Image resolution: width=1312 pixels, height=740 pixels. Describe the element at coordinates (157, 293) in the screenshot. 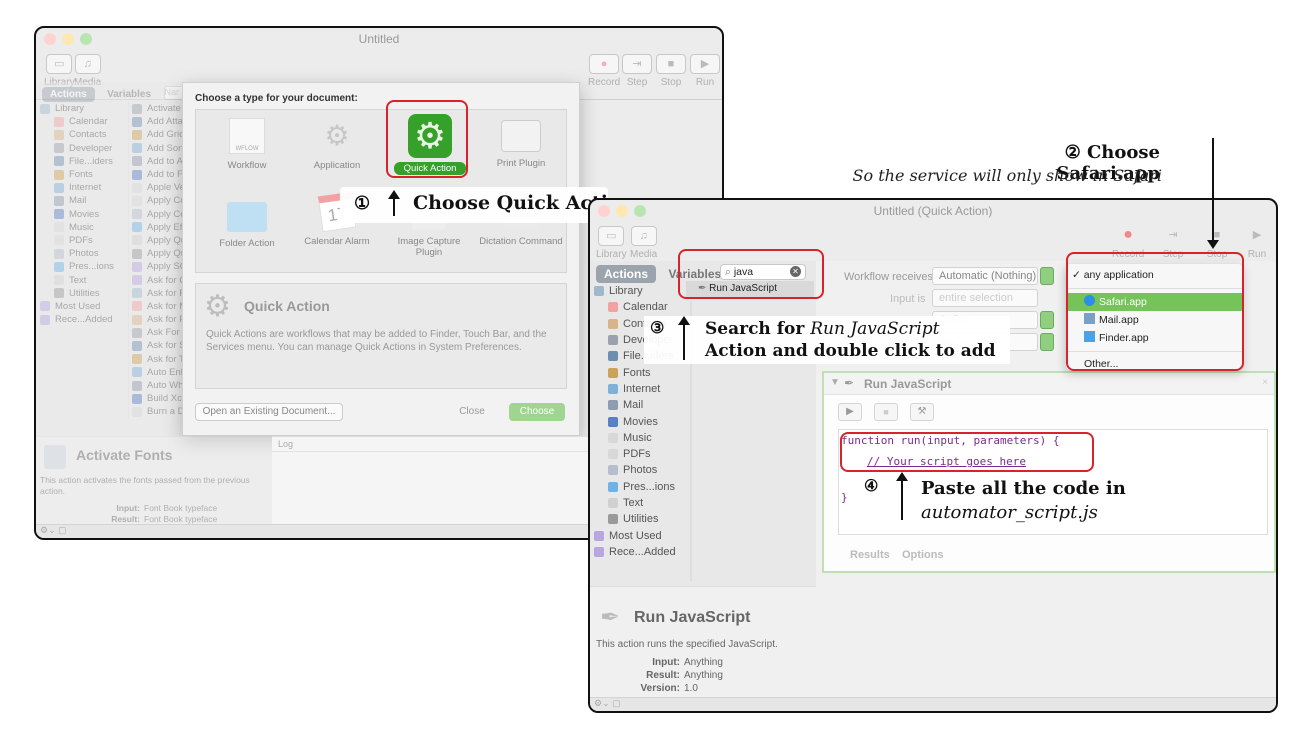

I see `action-list-item: Ask for Fil` at that location.